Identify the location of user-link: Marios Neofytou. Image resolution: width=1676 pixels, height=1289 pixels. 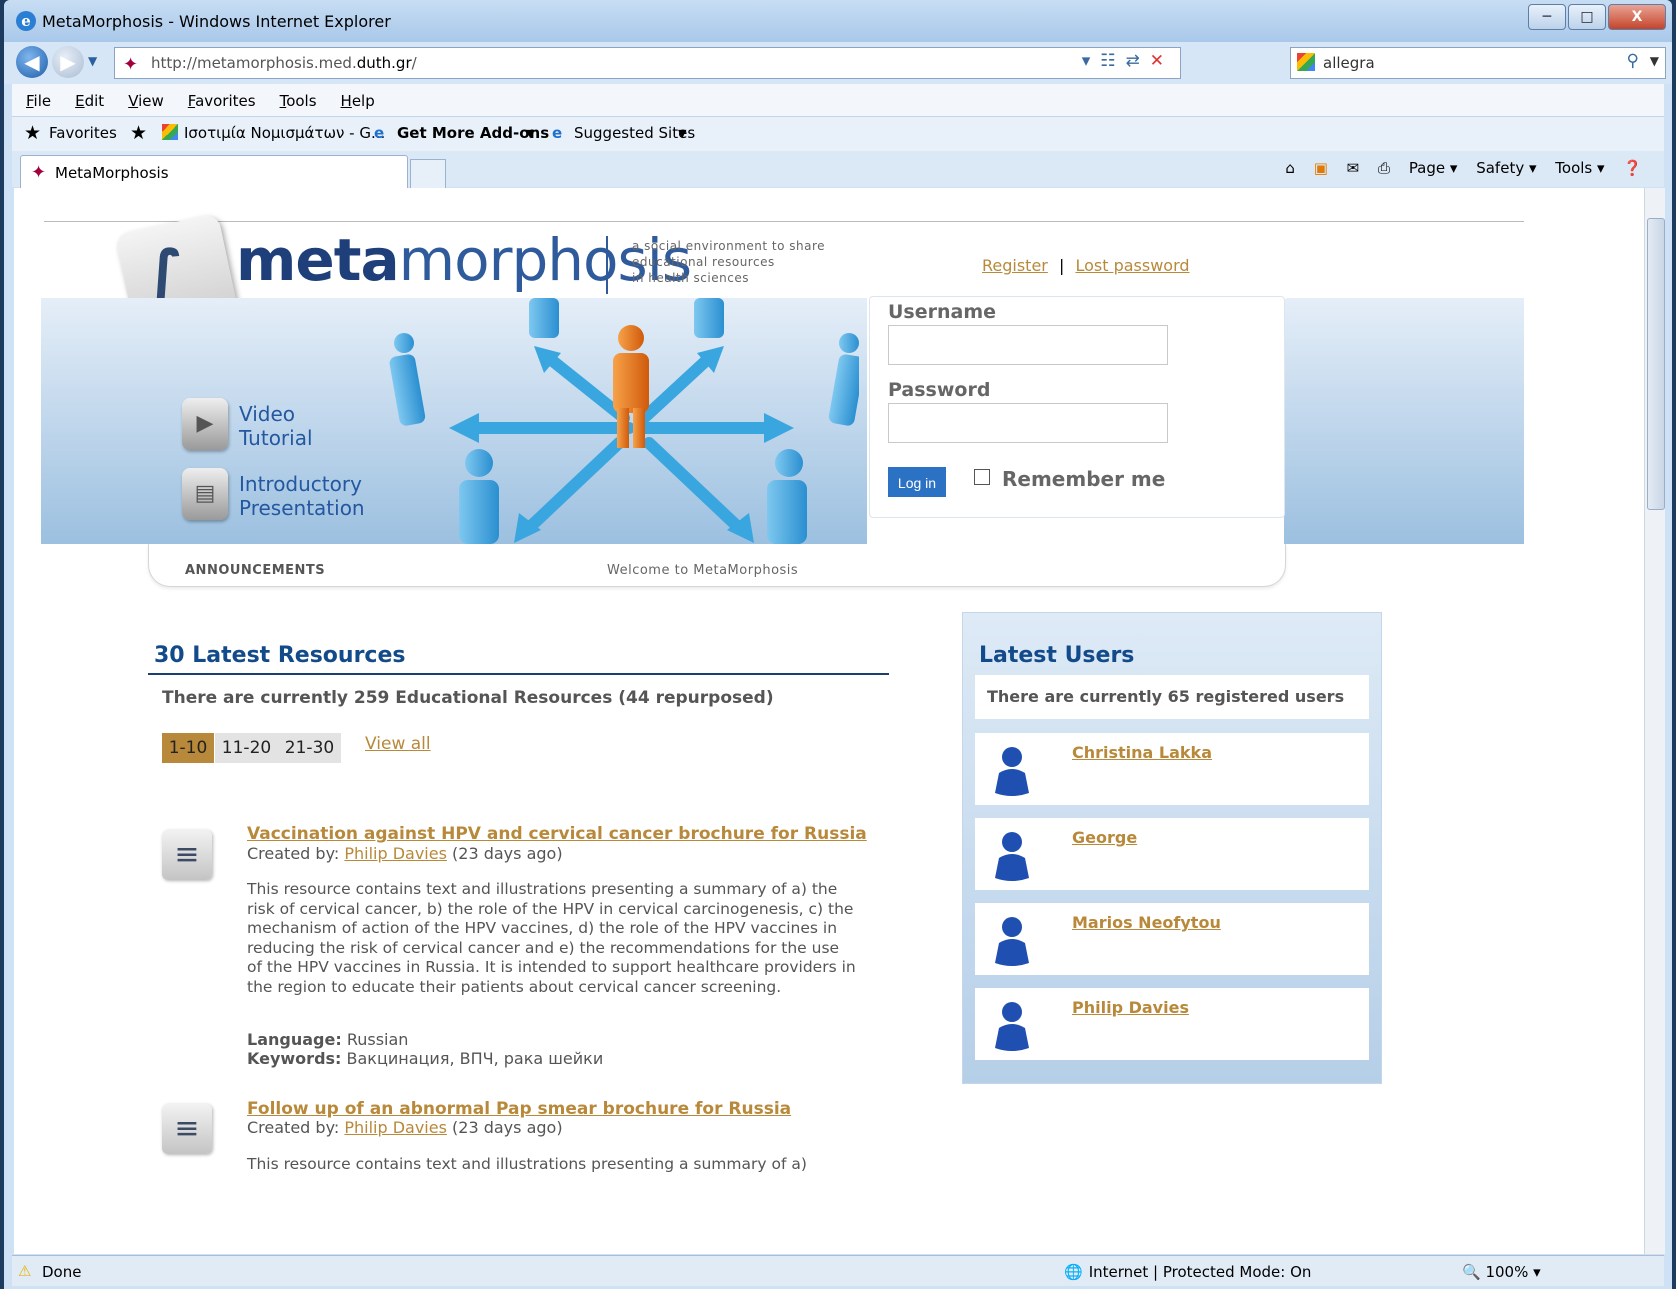
(1146, 922).